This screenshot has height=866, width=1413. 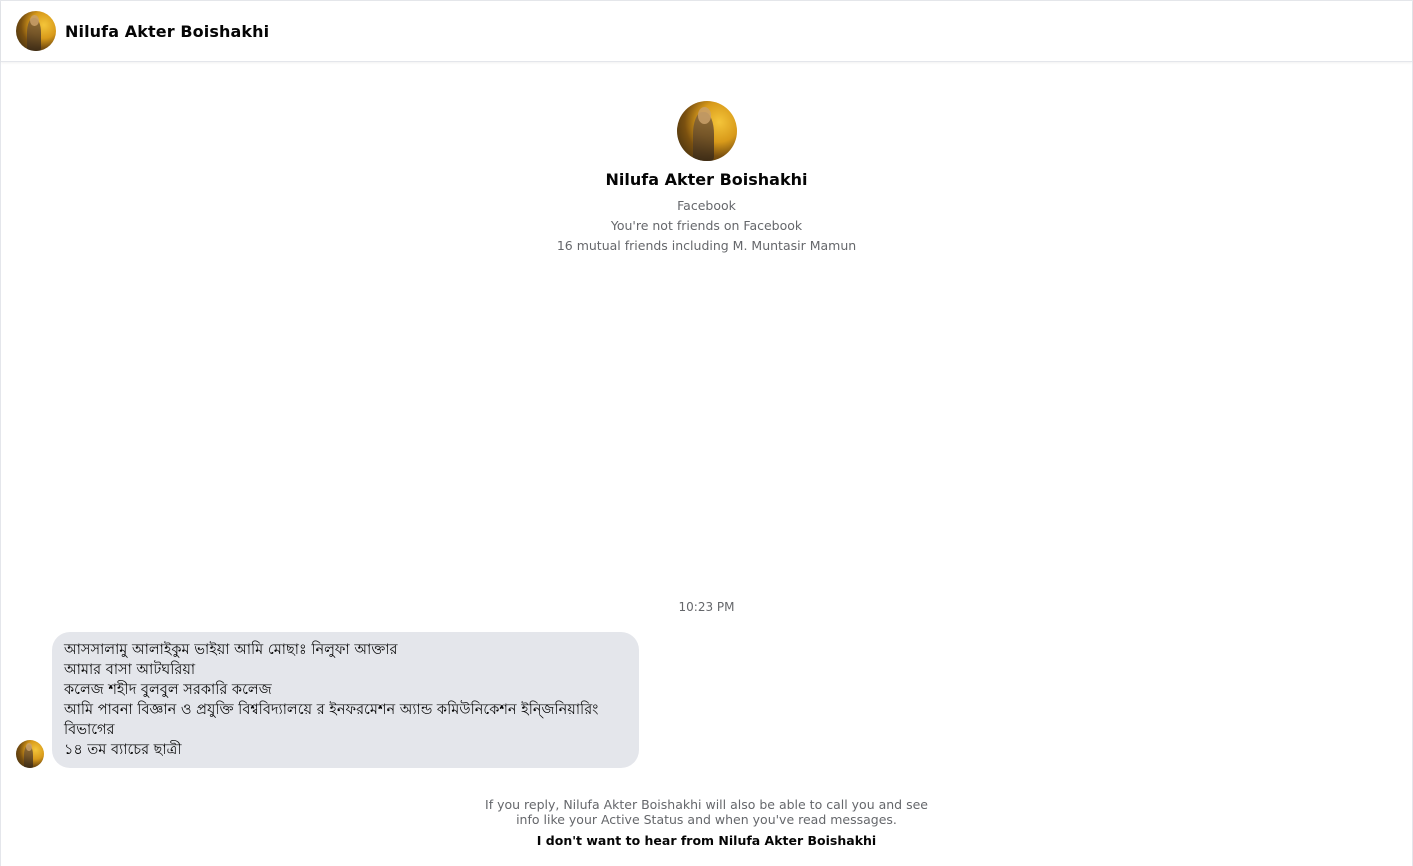 What do you see at coordinates (706, 179) in the screenshot?
I see `profile-name: Nilufa Akter Boishakhi` at bounding box center [706, 179].